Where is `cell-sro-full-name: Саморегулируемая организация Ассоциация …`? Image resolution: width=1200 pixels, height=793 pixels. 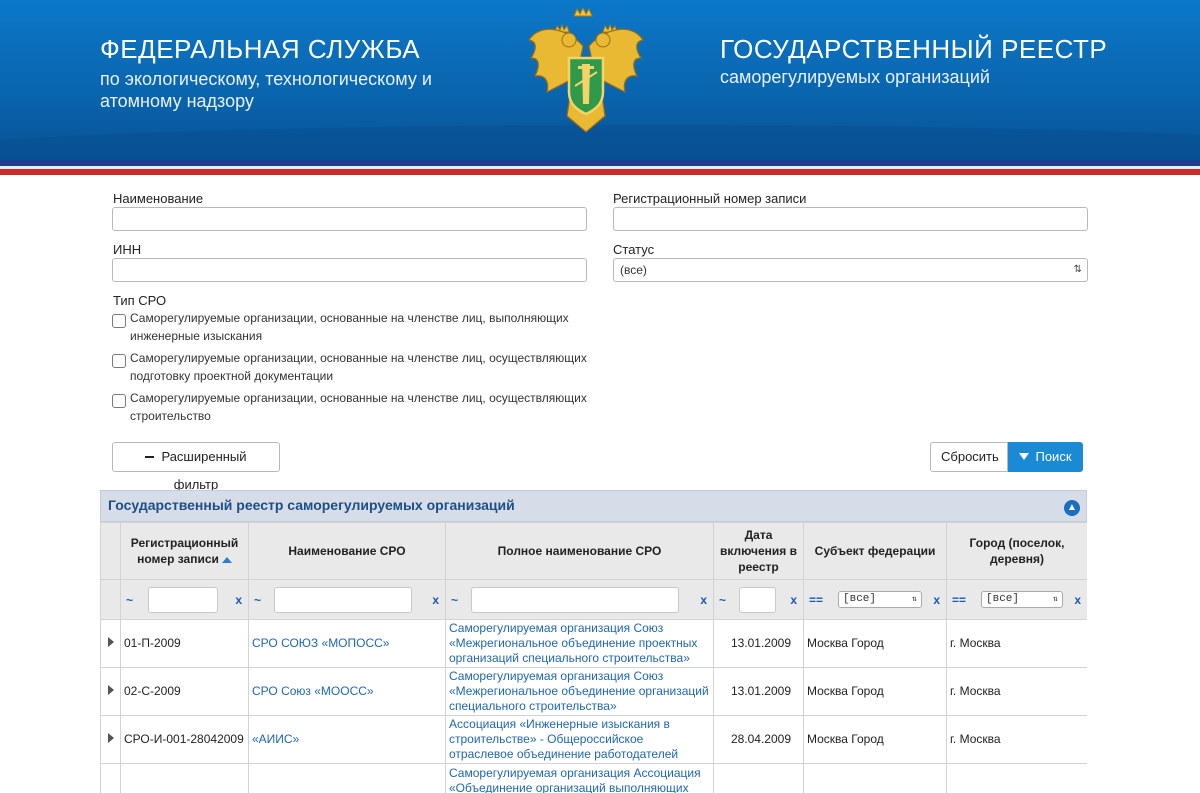 cell-sro-full-name: Саморегулируемая организация Ассоциация … is located at coordinates (579, 778).